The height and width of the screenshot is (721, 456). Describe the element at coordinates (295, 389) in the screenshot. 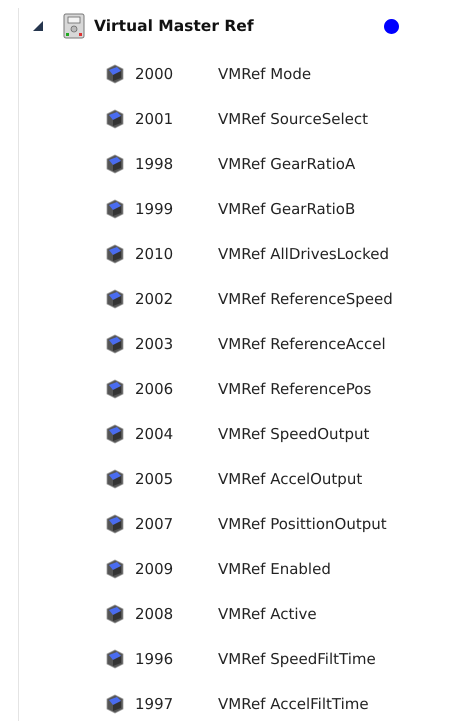

I see `parameter-name: VMRef ReferencePos` at that location.